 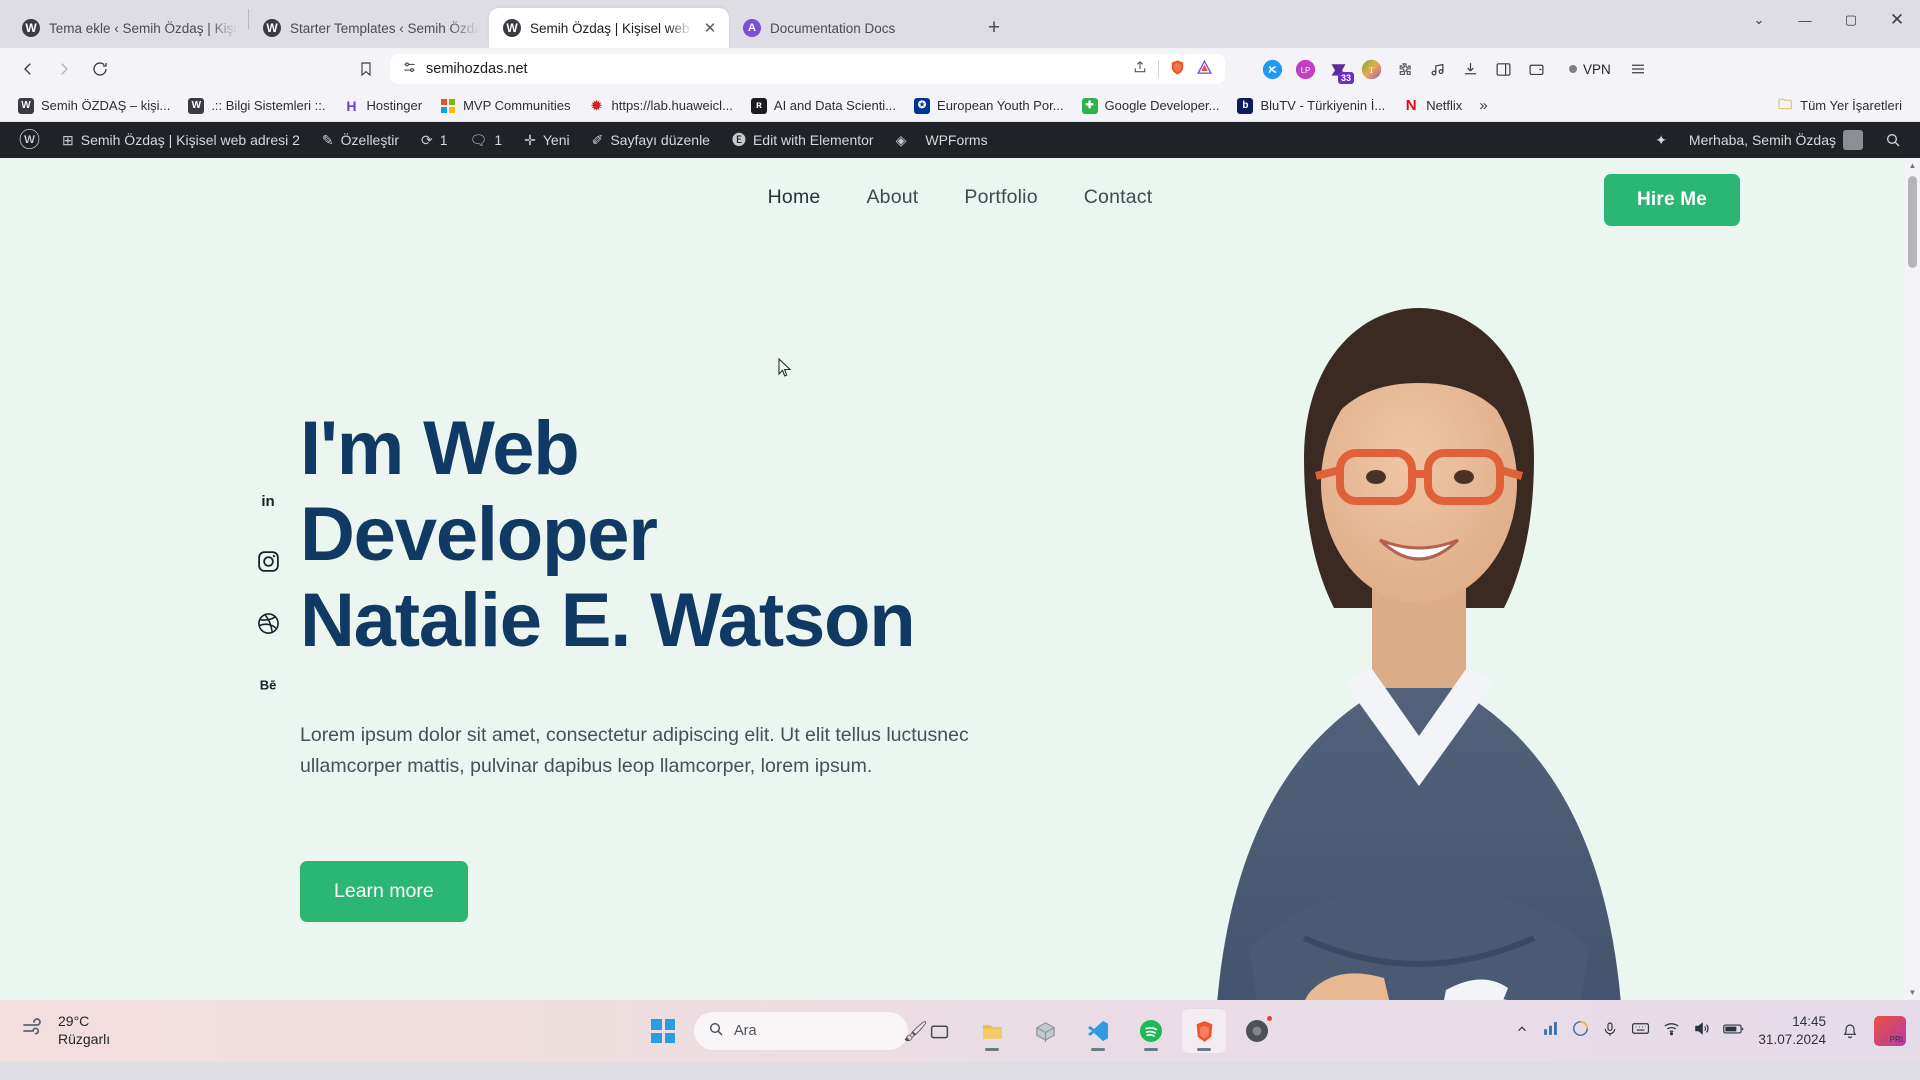 What do you see at coordinates (1759, 20) in the screenshot?
I see `tab-search-chevron-icon: ⌄` at bounding box center [1759, 20].